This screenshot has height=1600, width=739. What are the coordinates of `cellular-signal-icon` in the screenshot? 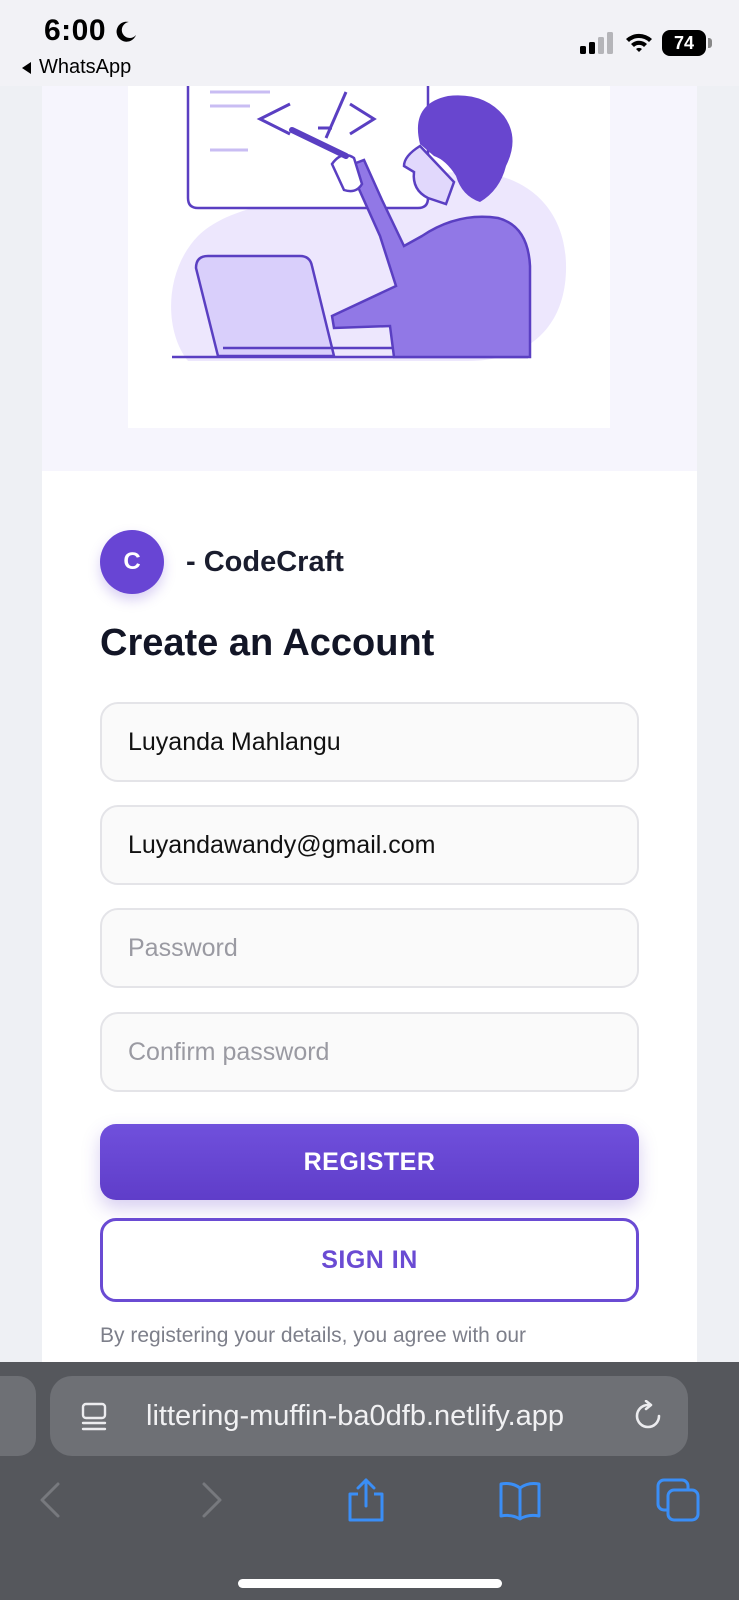 It's located at (596, 43).